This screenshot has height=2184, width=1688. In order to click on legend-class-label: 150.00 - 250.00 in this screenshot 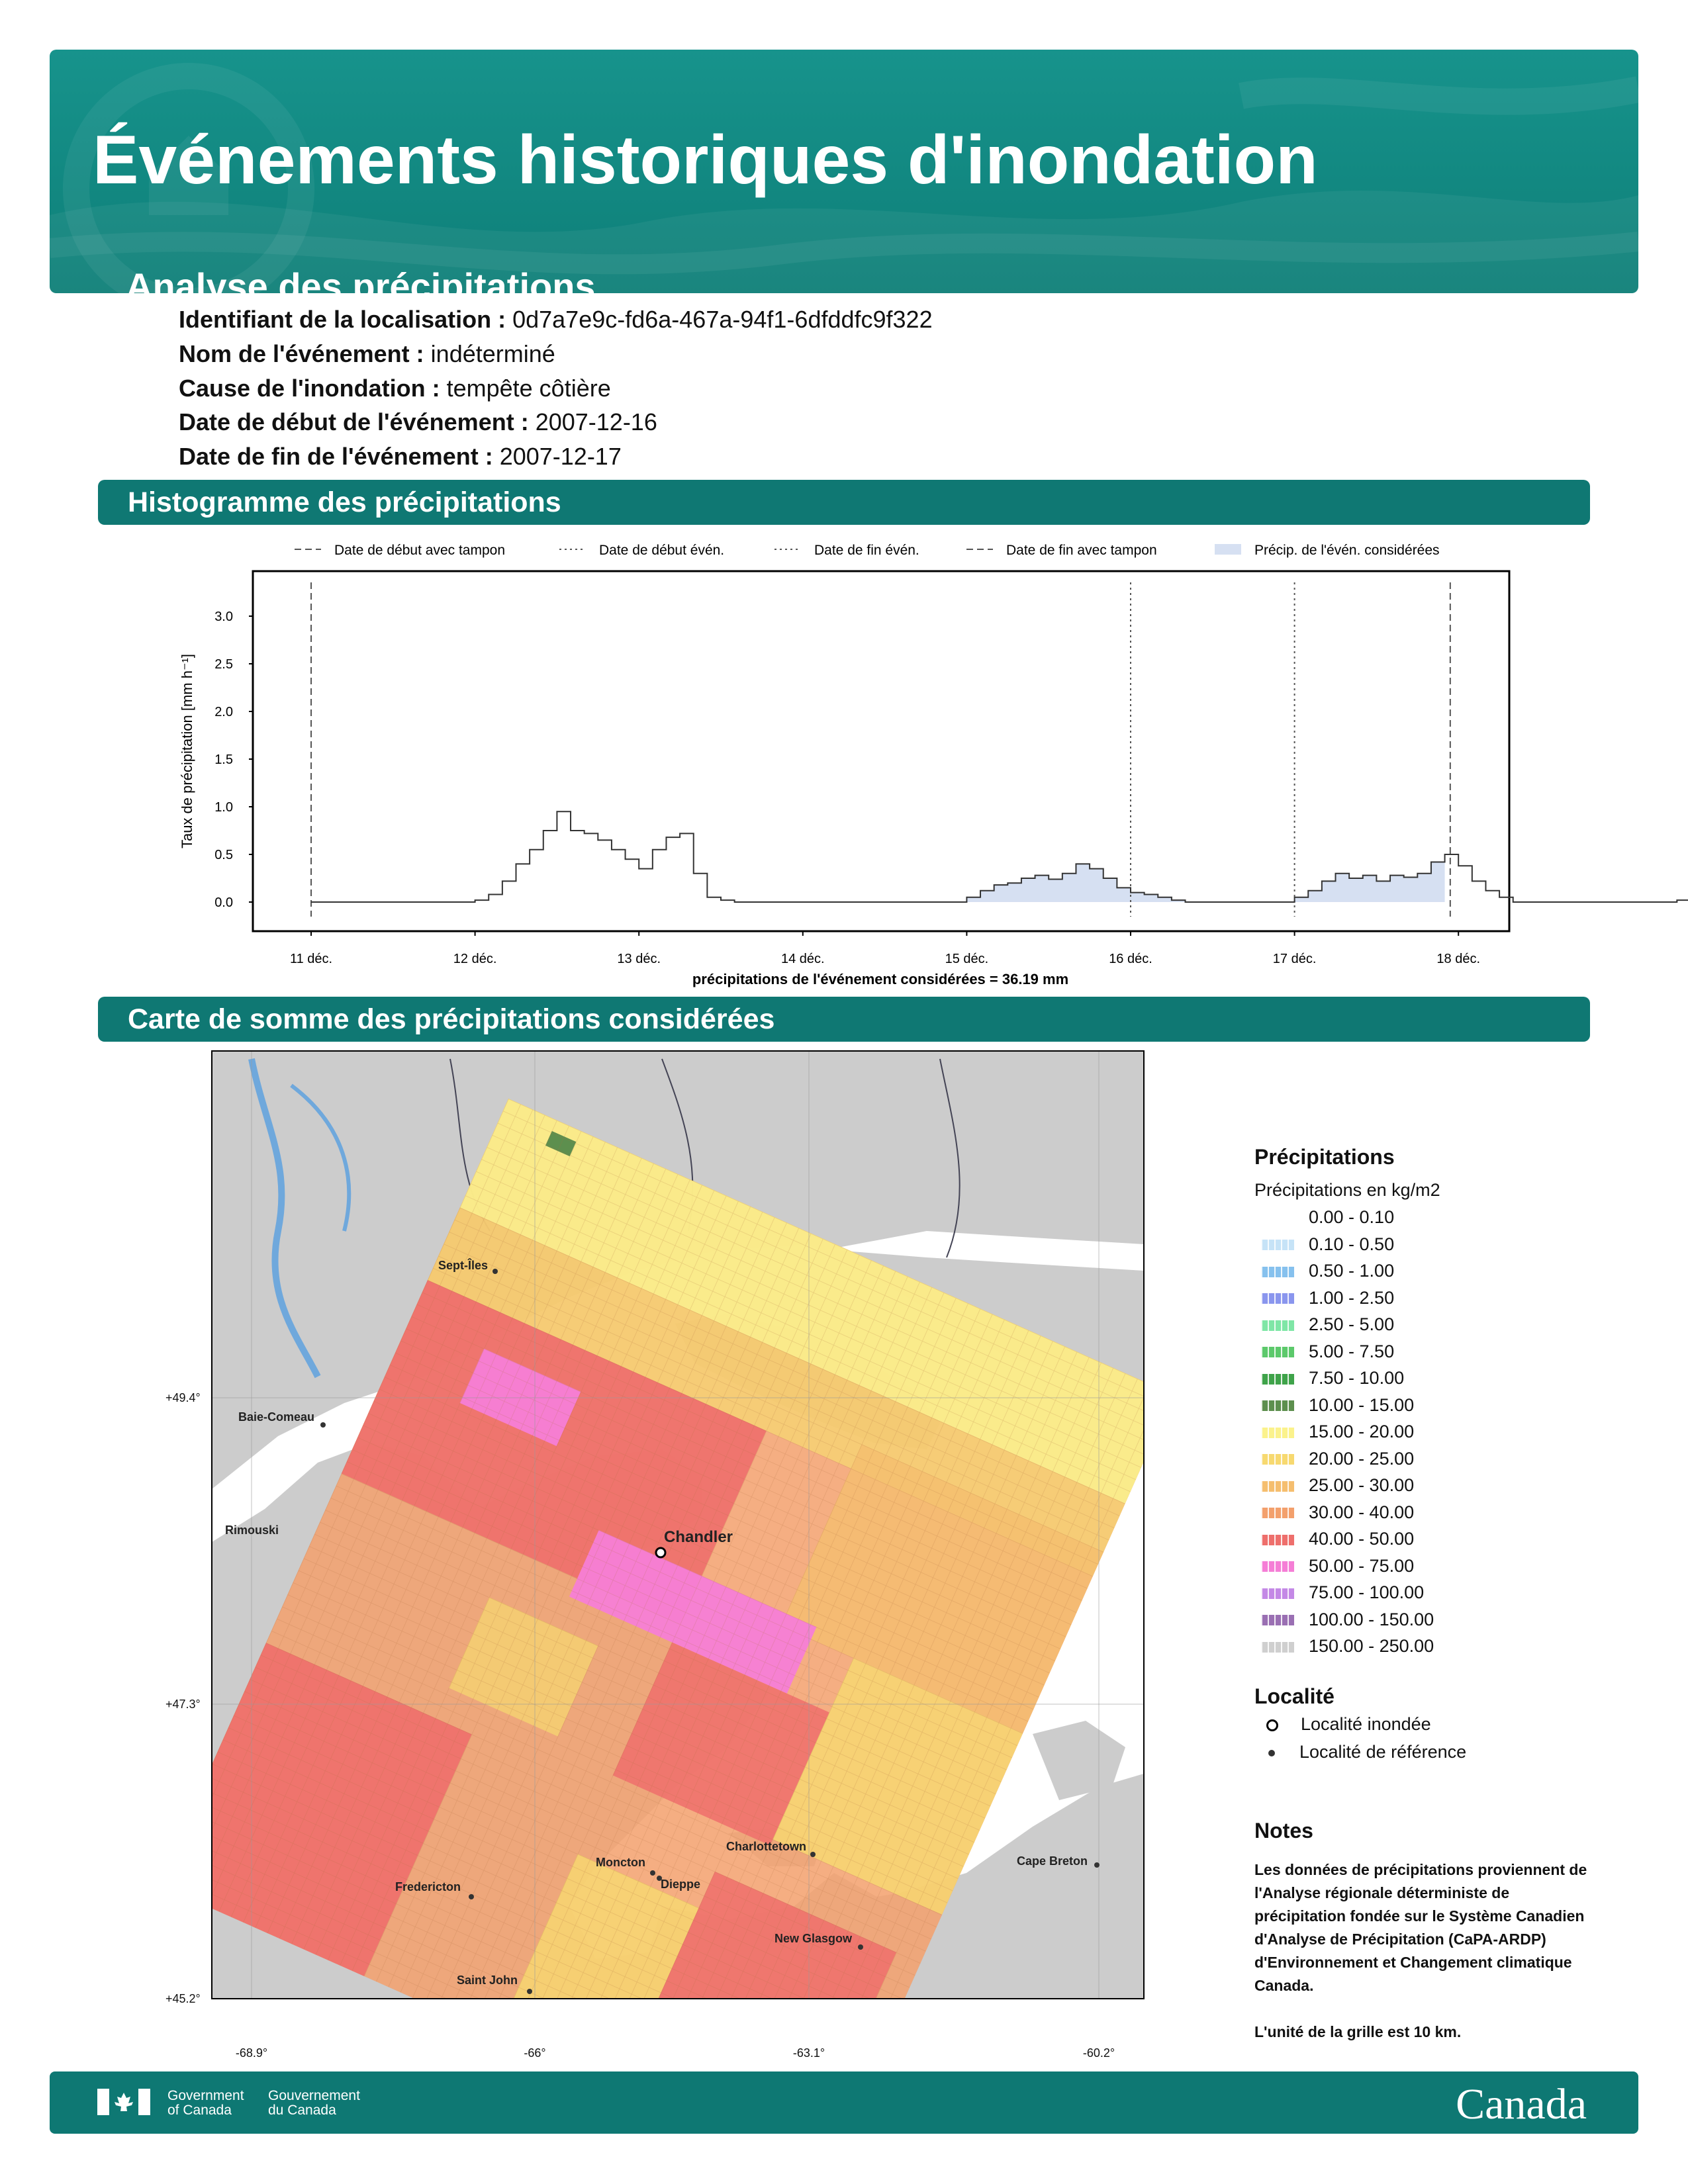, I will do `click(1371, 1646)`.